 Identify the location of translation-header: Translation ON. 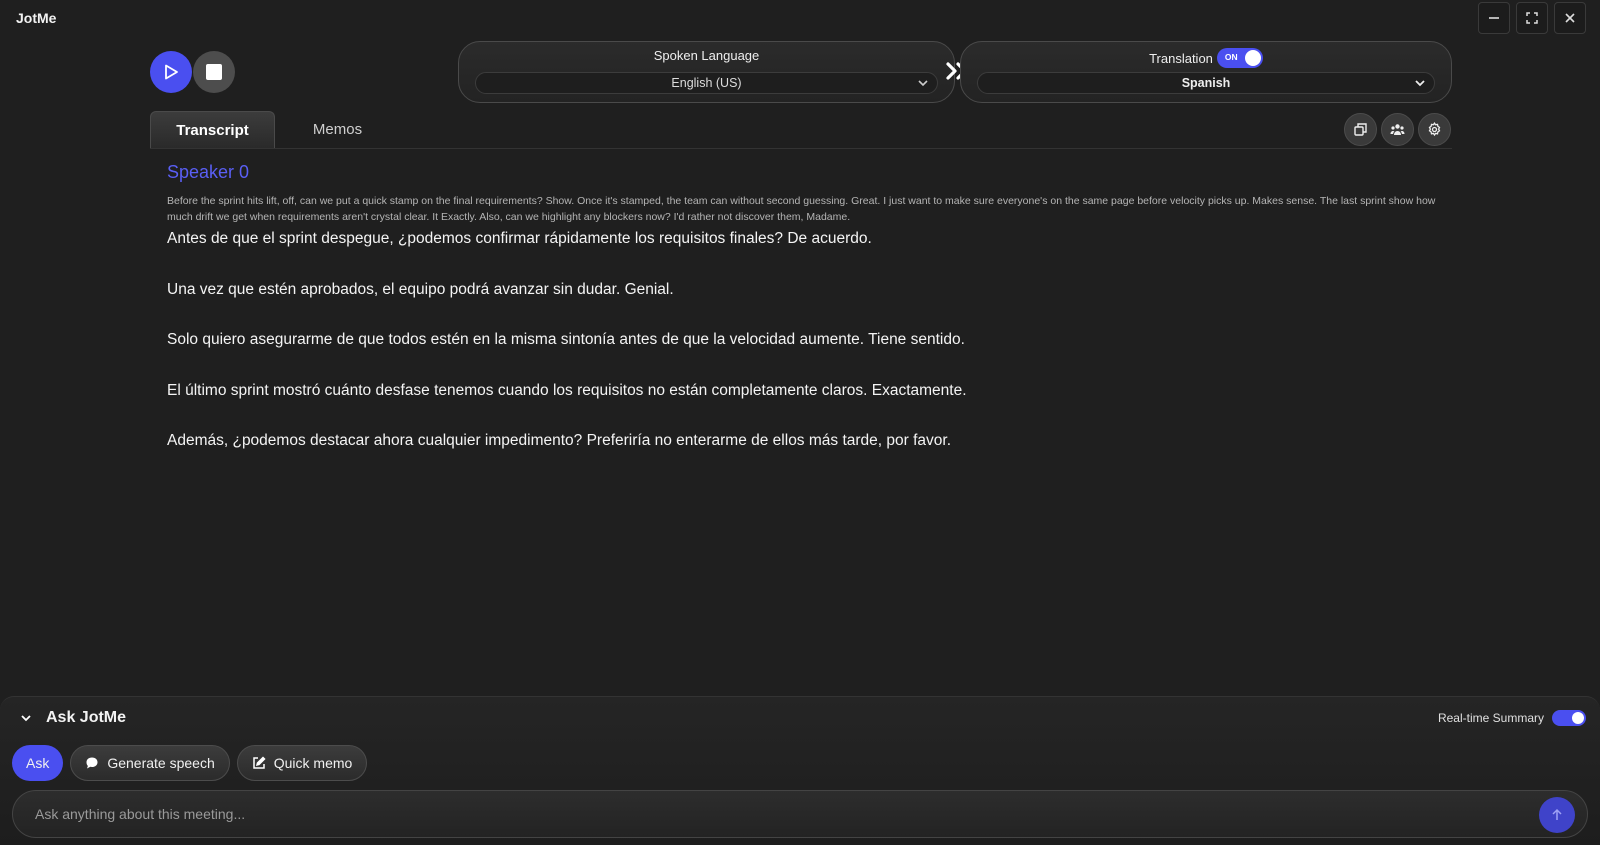
(1206, 58).